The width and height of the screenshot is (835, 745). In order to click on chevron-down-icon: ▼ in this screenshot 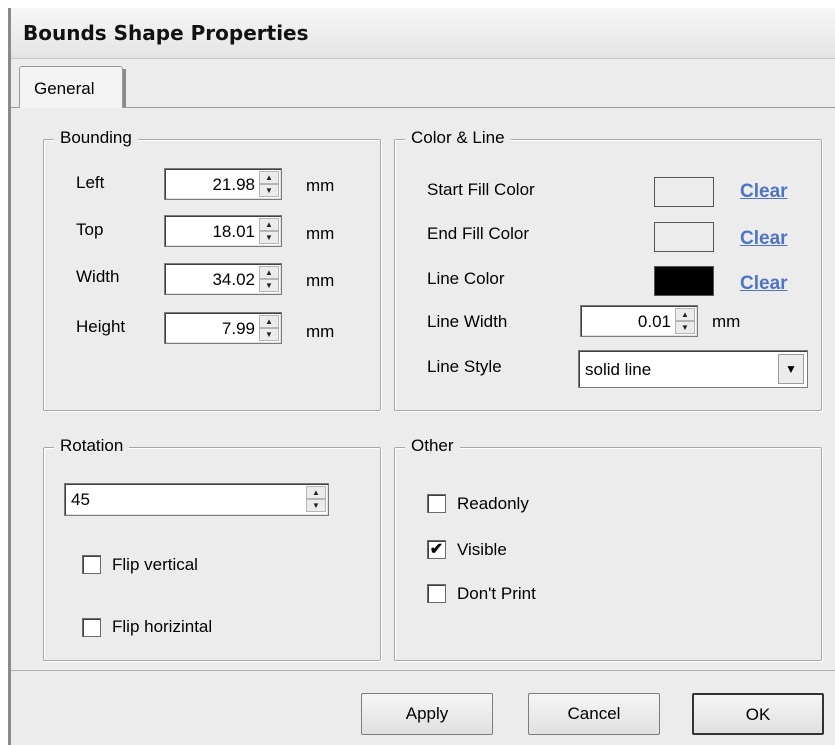, I will do `click(791, 369)`.